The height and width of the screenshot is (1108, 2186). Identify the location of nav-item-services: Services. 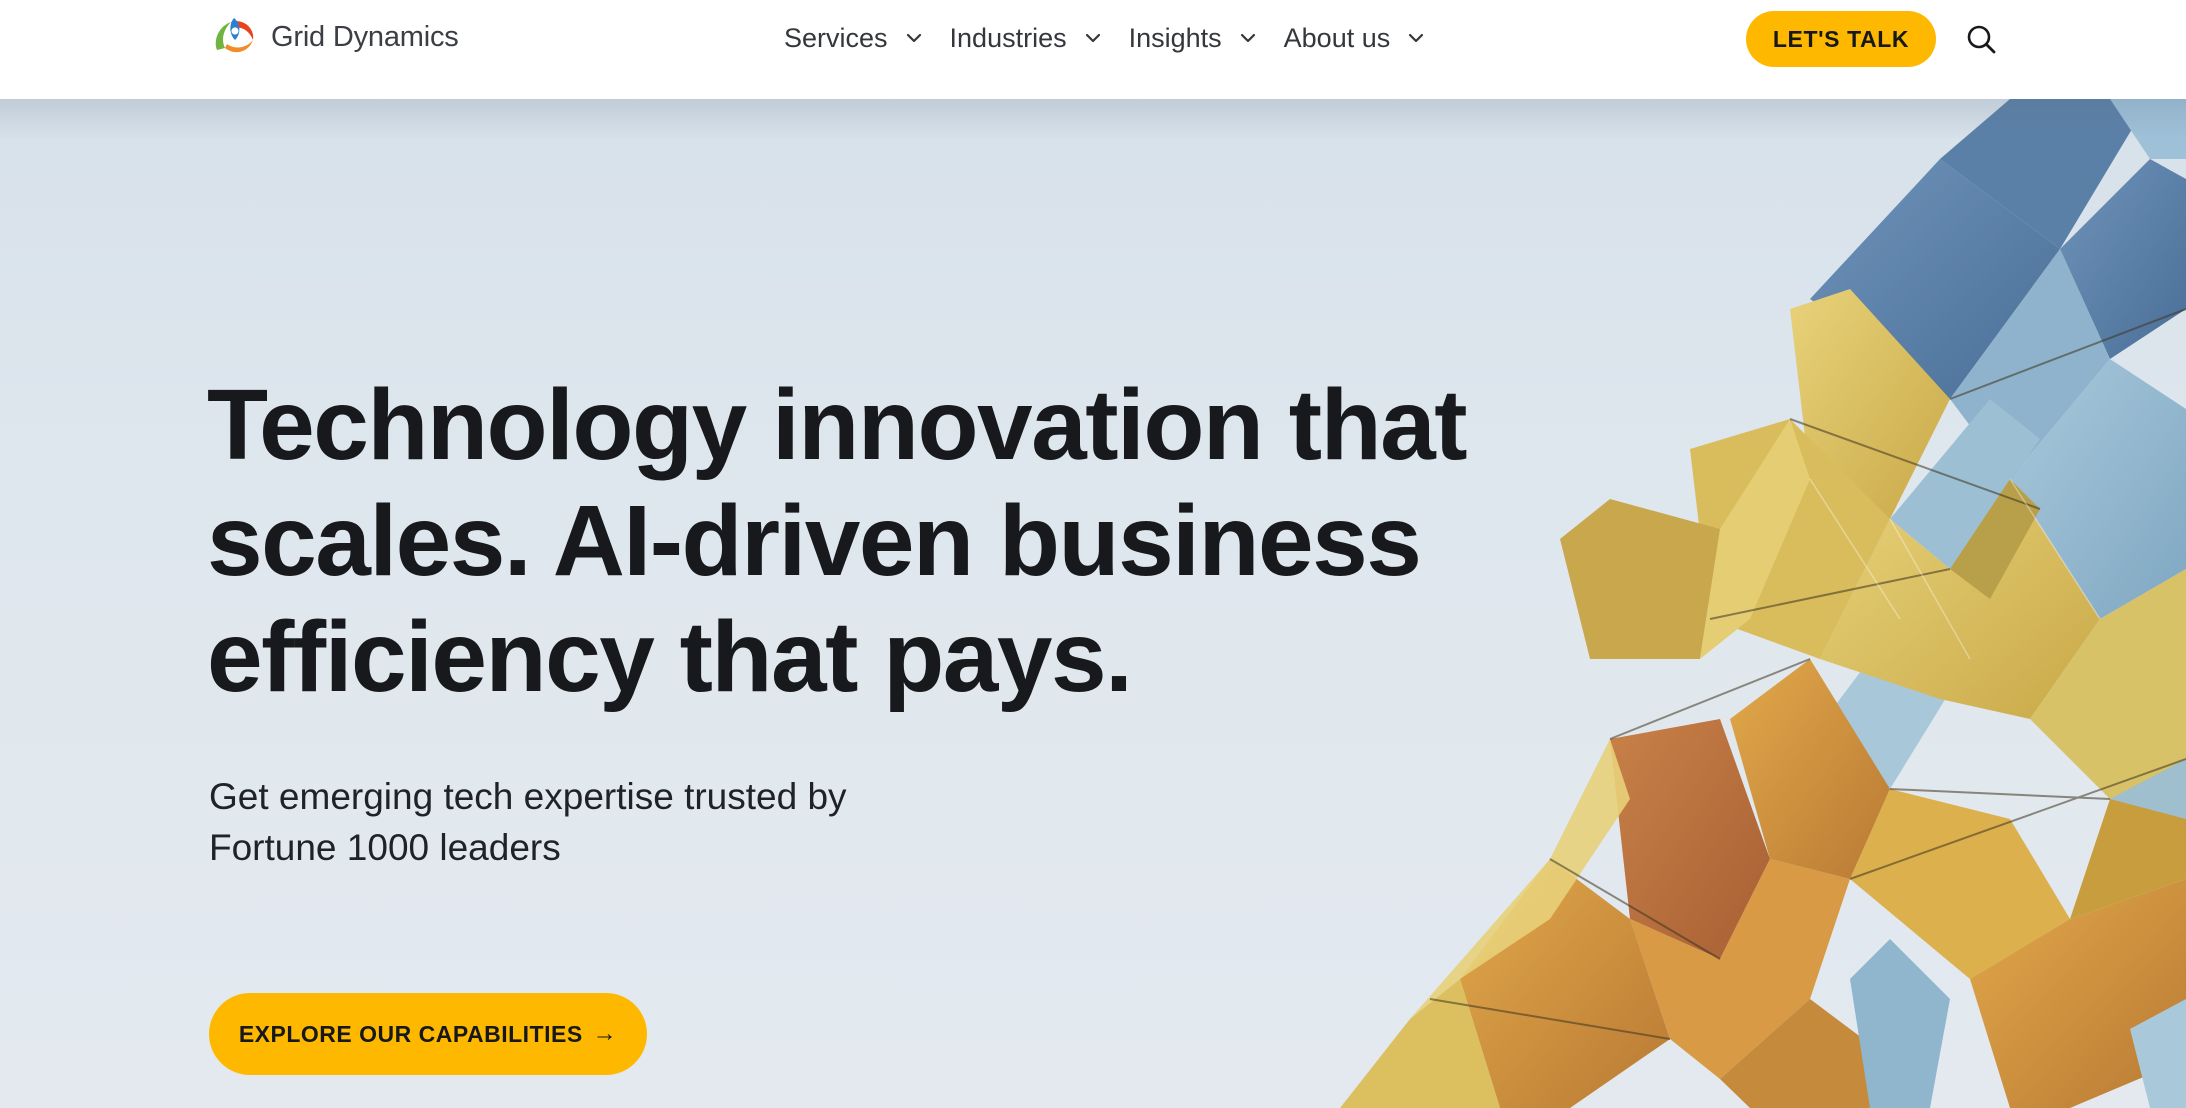
(854, 38).